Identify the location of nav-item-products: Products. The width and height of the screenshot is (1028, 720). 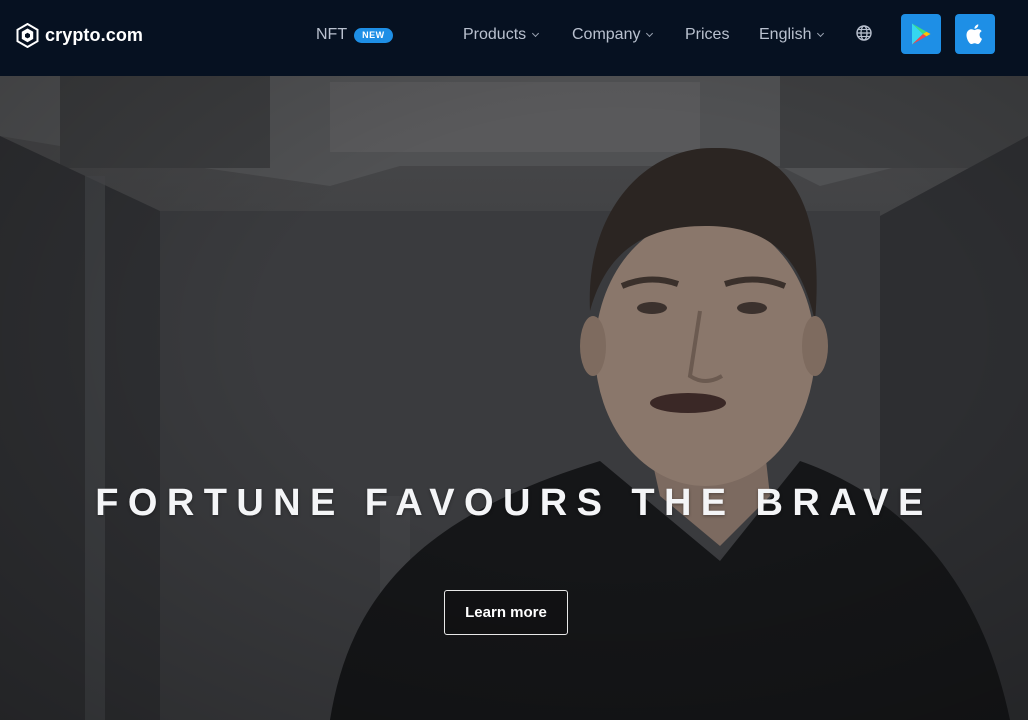
(501, 35).